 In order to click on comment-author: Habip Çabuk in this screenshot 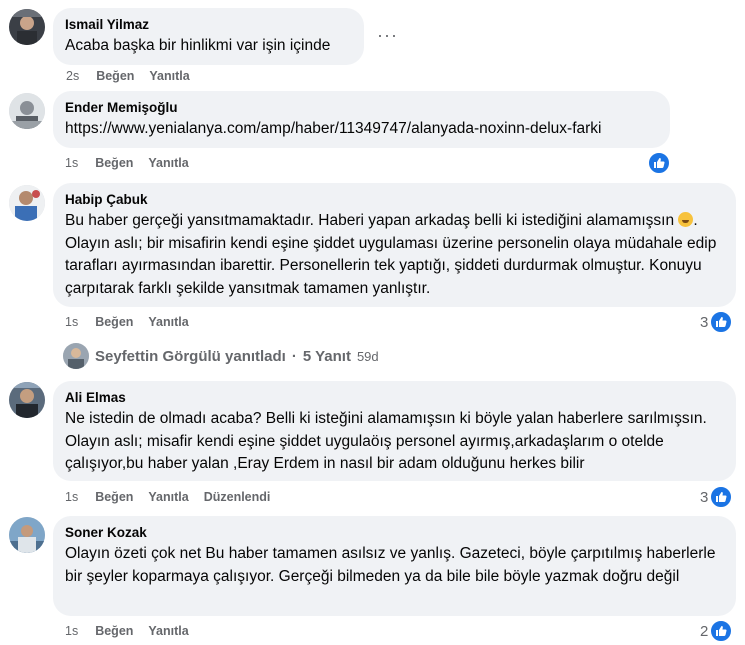, I will do `click(394, 199)`.